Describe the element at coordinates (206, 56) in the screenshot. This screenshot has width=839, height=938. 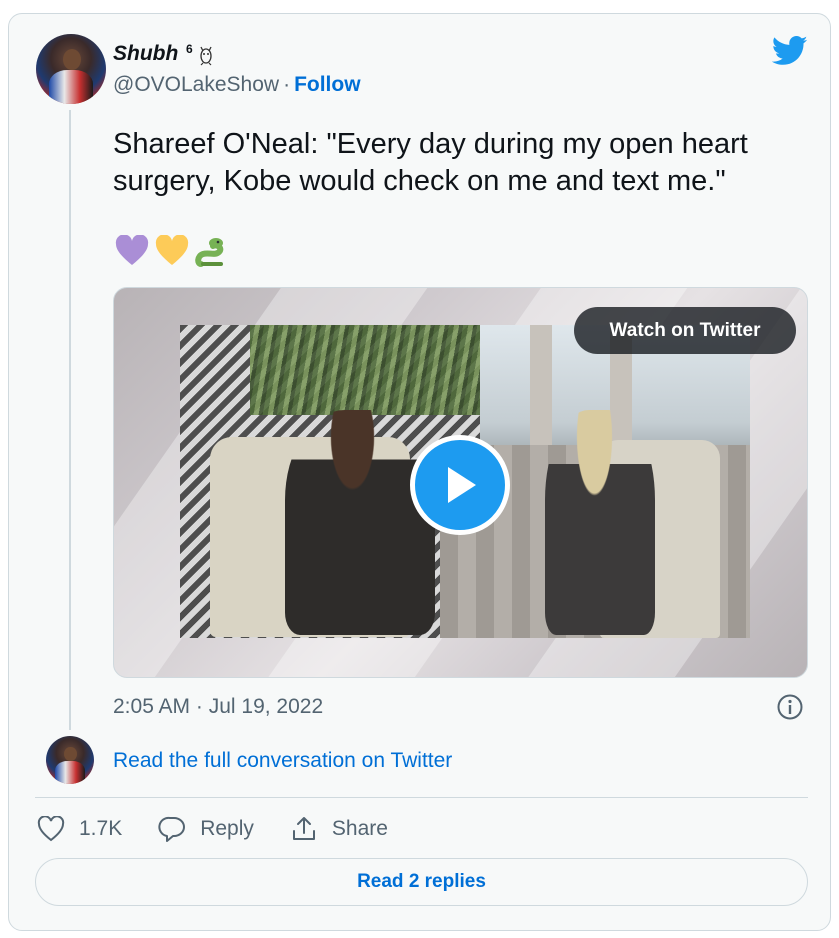
I see `owl-icon` at that location.